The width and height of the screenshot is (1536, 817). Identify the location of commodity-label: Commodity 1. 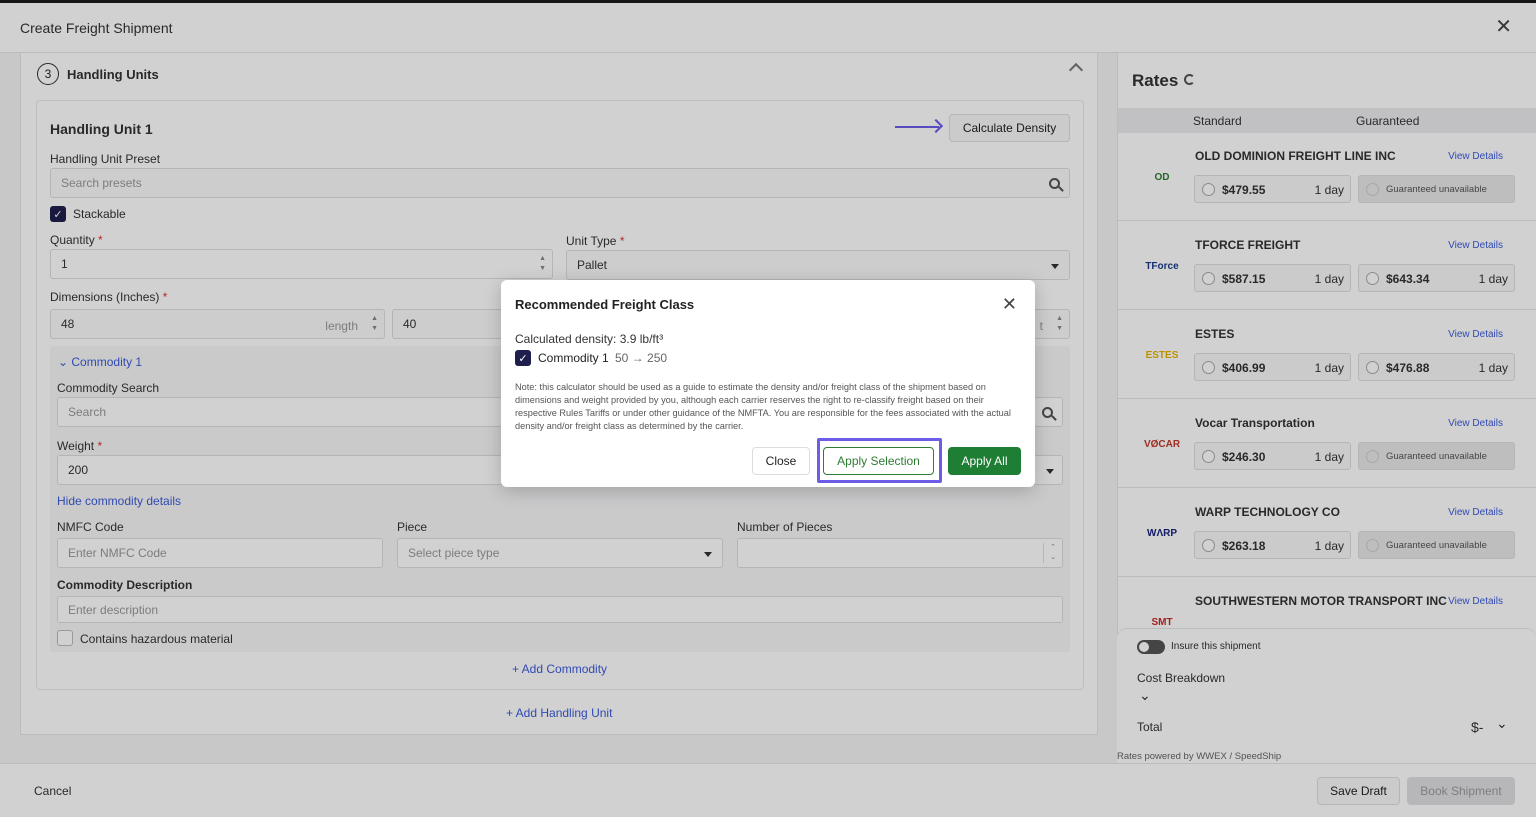
(573, 358).